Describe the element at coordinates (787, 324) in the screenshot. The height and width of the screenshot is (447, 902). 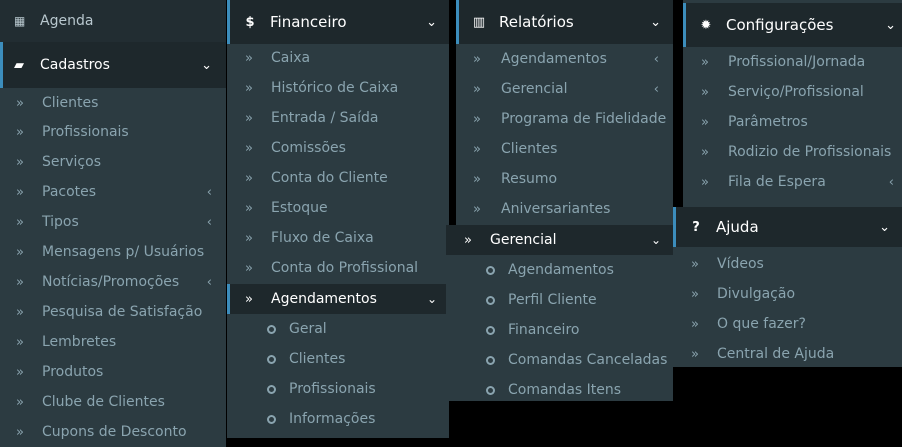
I see `menu-item-o-que-fazer: » O que fazer?` at that location.